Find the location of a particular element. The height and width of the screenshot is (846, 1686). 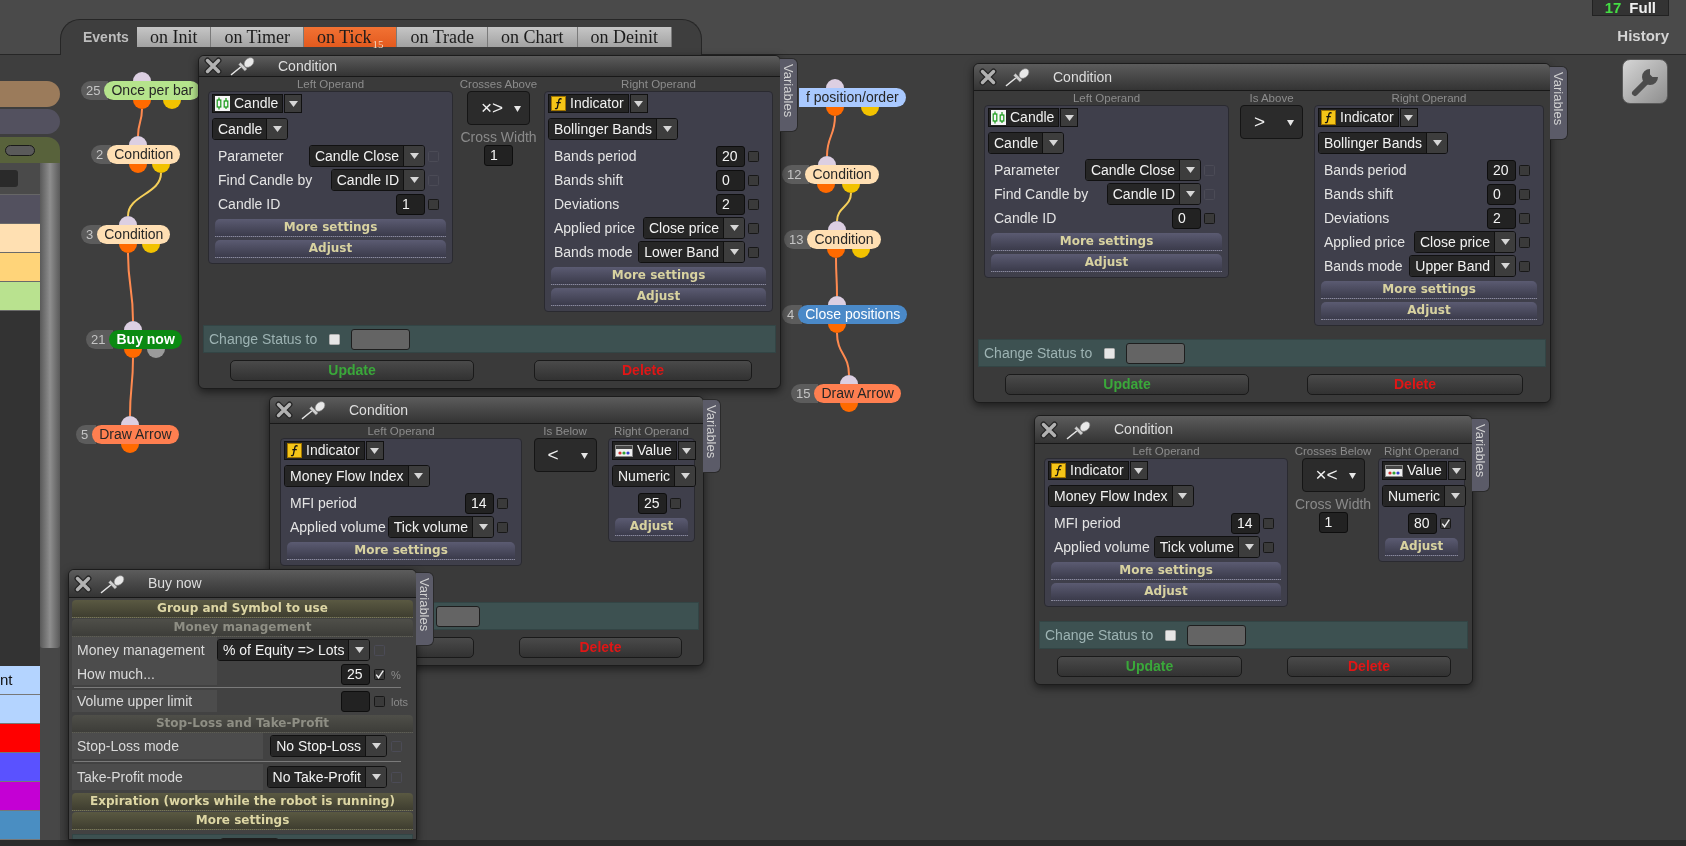

number-field: 80 is located at coordinates (1422, 523).